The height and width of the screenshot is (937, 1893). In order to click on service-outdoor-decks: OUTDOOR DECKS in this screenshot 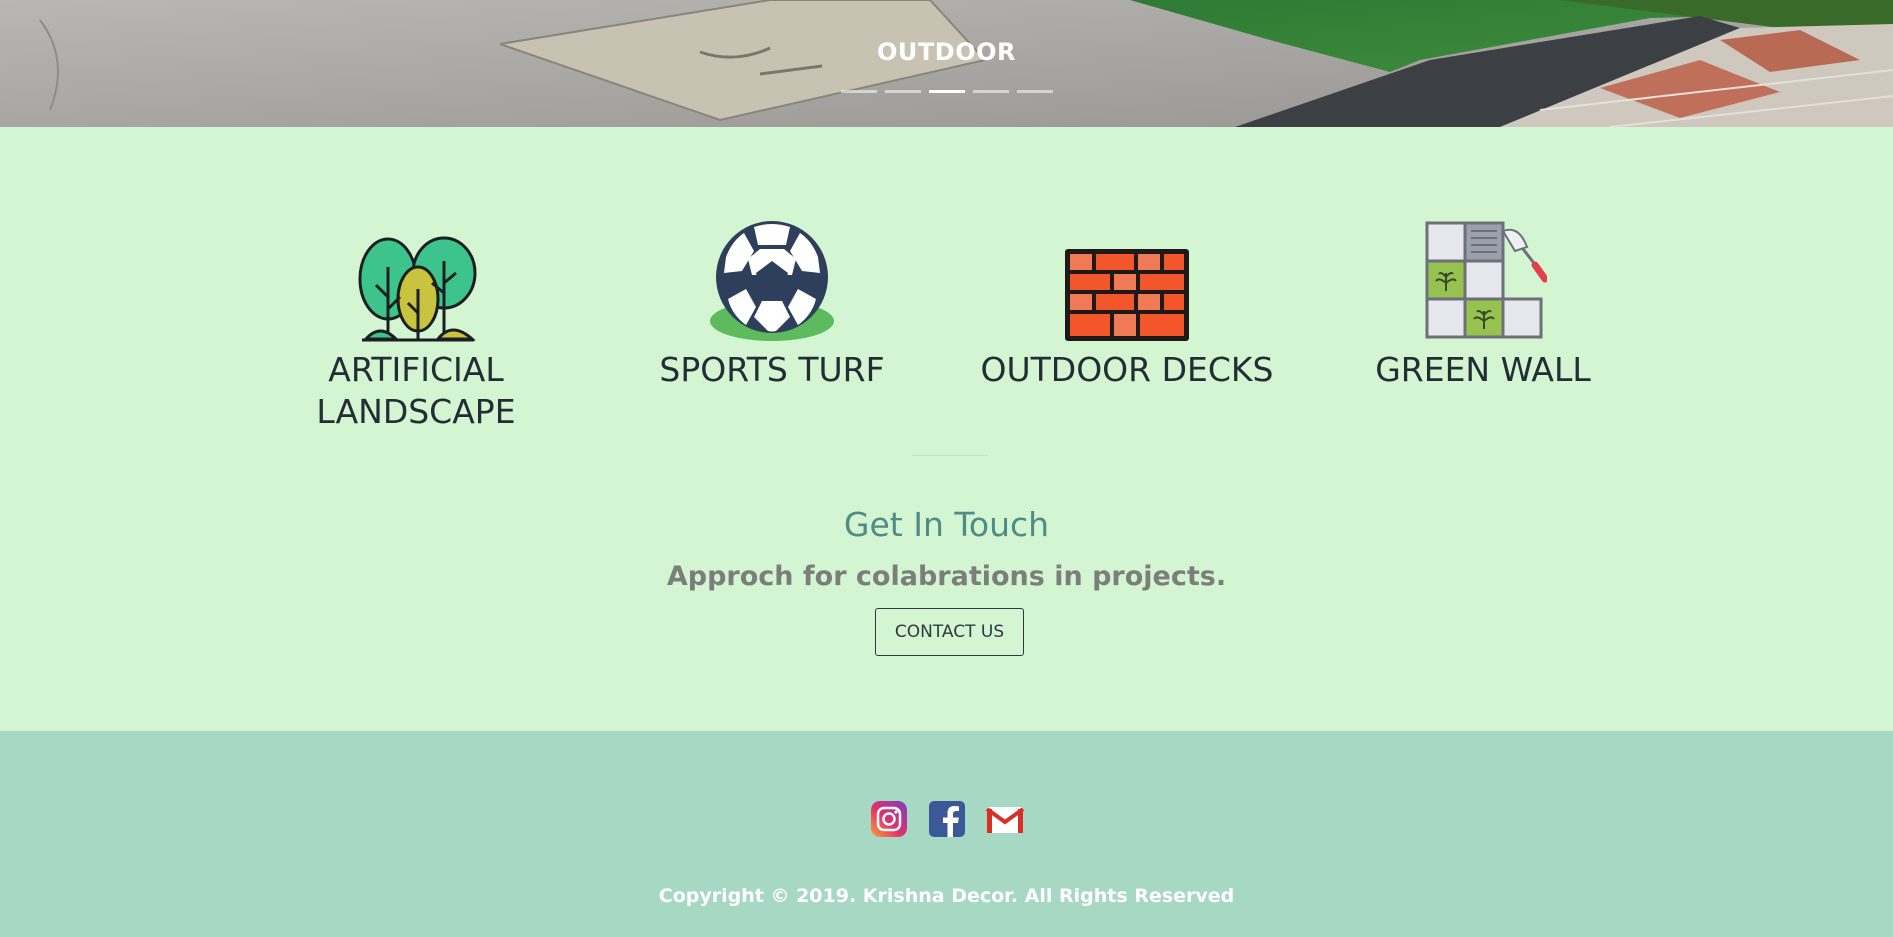, I will do `click(1127, 304)`.